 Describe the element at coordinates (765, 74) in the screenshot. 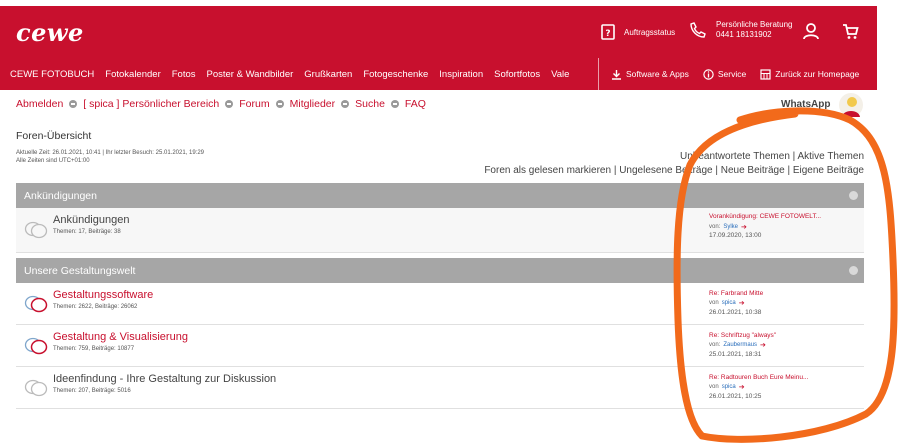

I see `homepage-icon` at that location.